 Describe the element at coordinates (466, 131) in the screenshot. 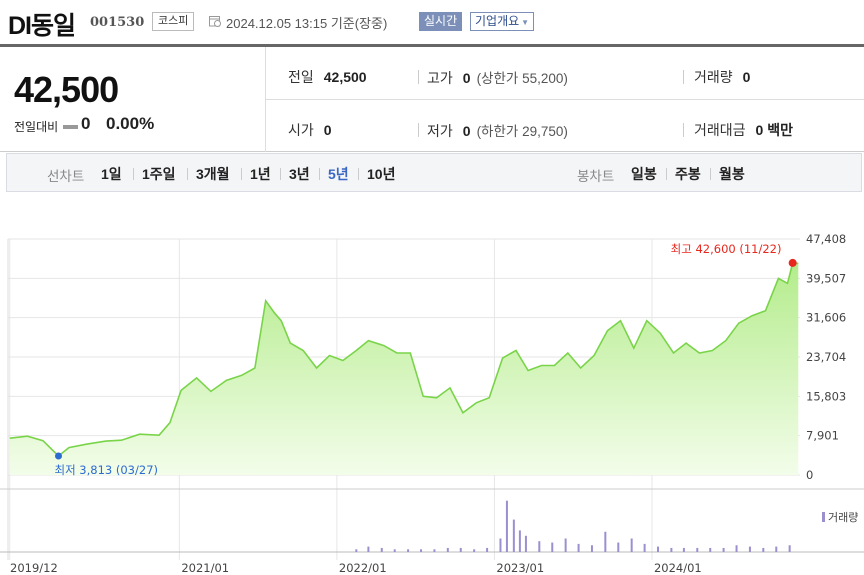

I see `low-value: 0` at that location.